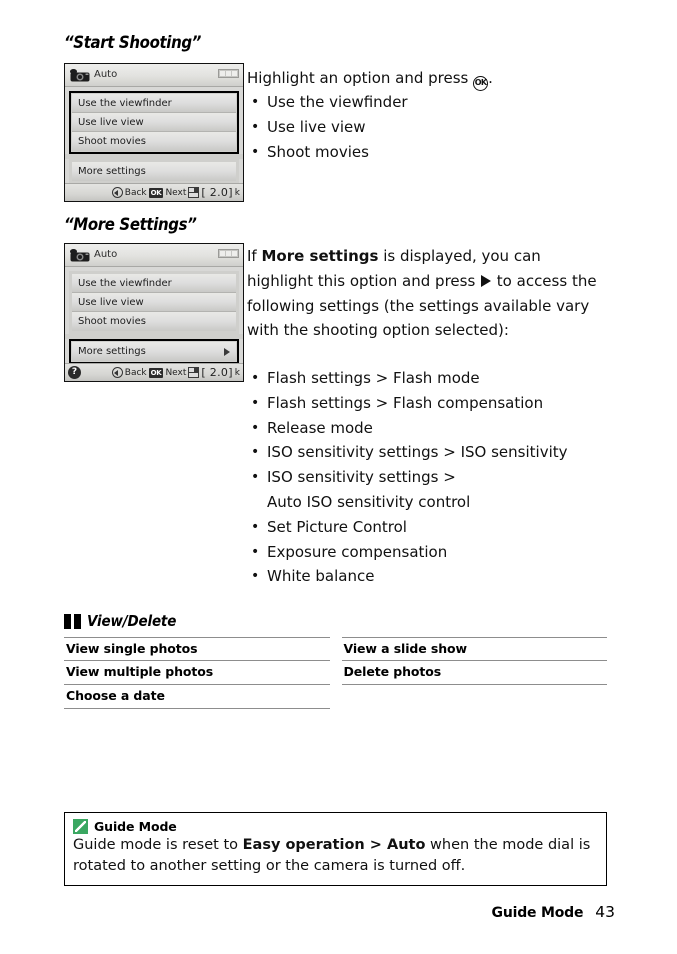  Describe the element at coordinates (158, 845) in the screenshot. I see `note-text-part1: Guide mode is reset to` at that location.